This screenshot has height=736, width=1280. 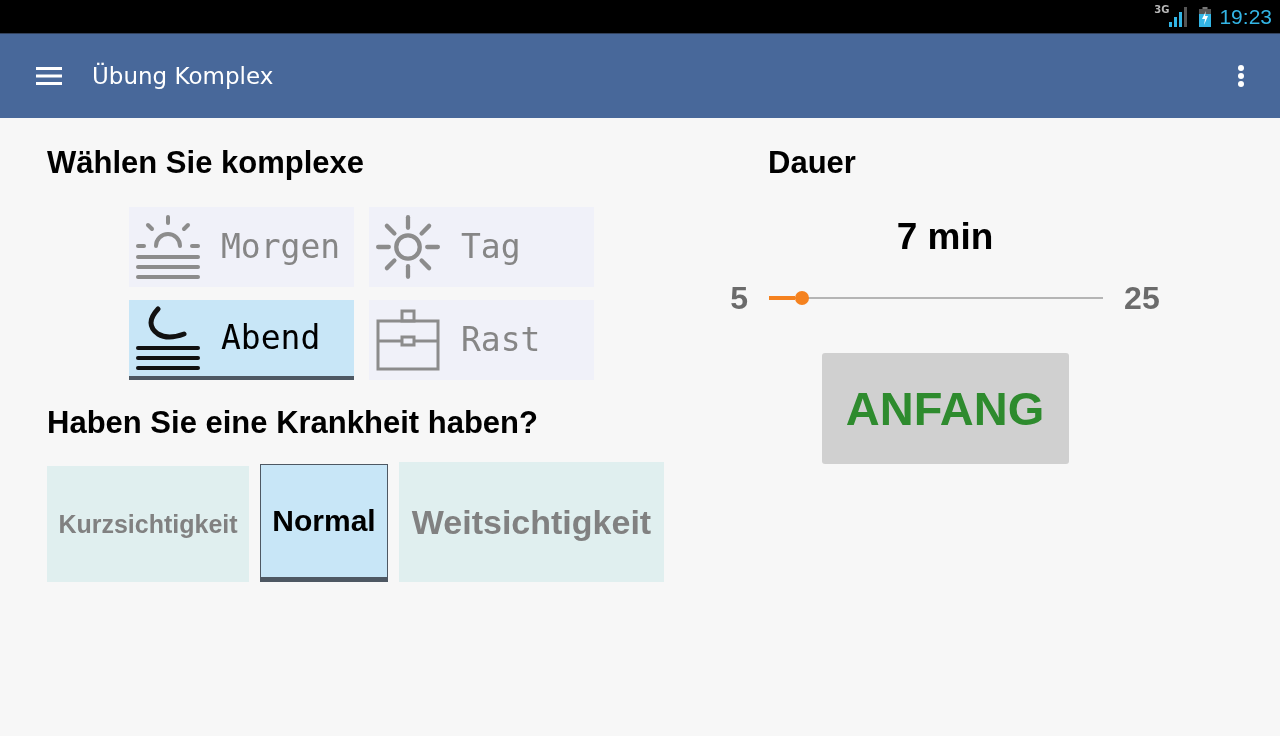 I want to click on section-heading: Dauer, so click(x=812, y=163).